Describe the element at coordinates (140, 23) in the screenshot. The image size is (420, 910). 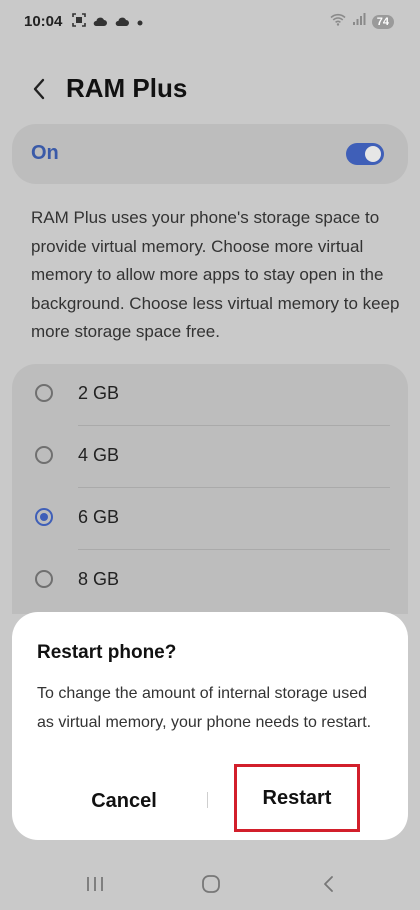
I see `dot-icon` at that location.